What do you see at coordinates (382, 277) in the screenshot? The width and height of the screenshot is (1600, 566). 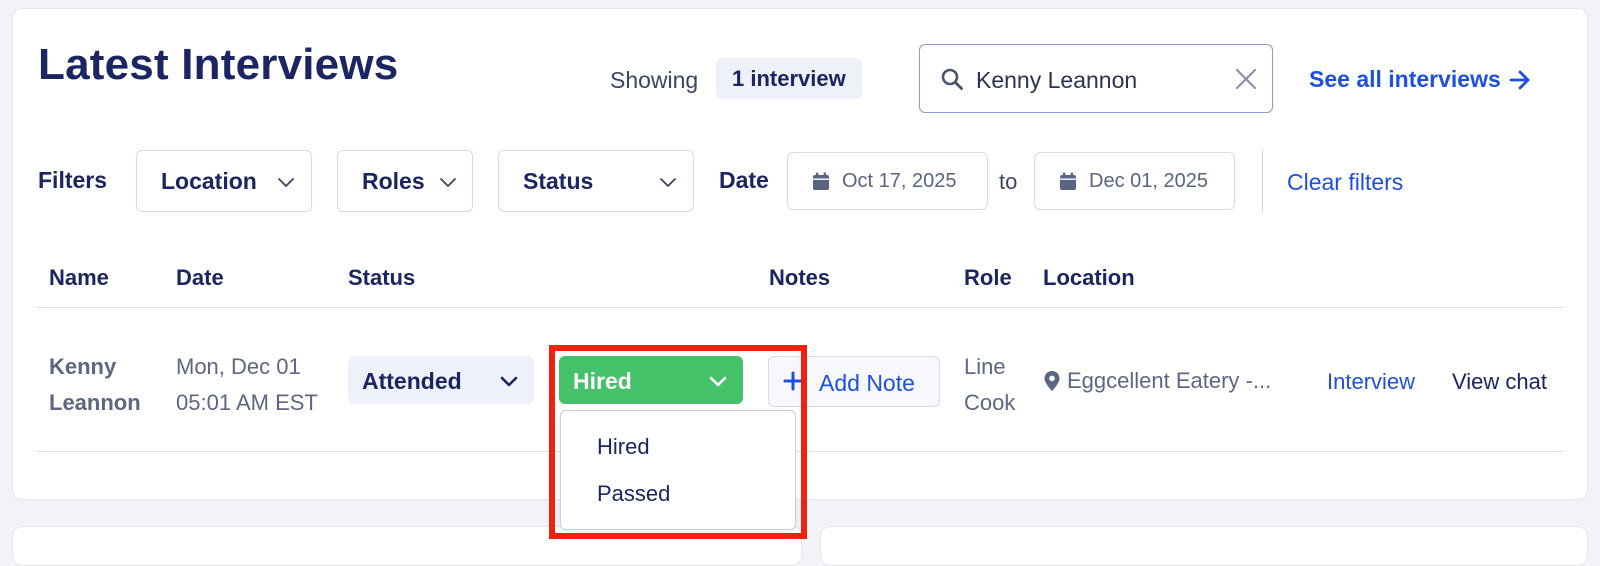 I see `column-header-status: Status` at bounding box center [382, 277].